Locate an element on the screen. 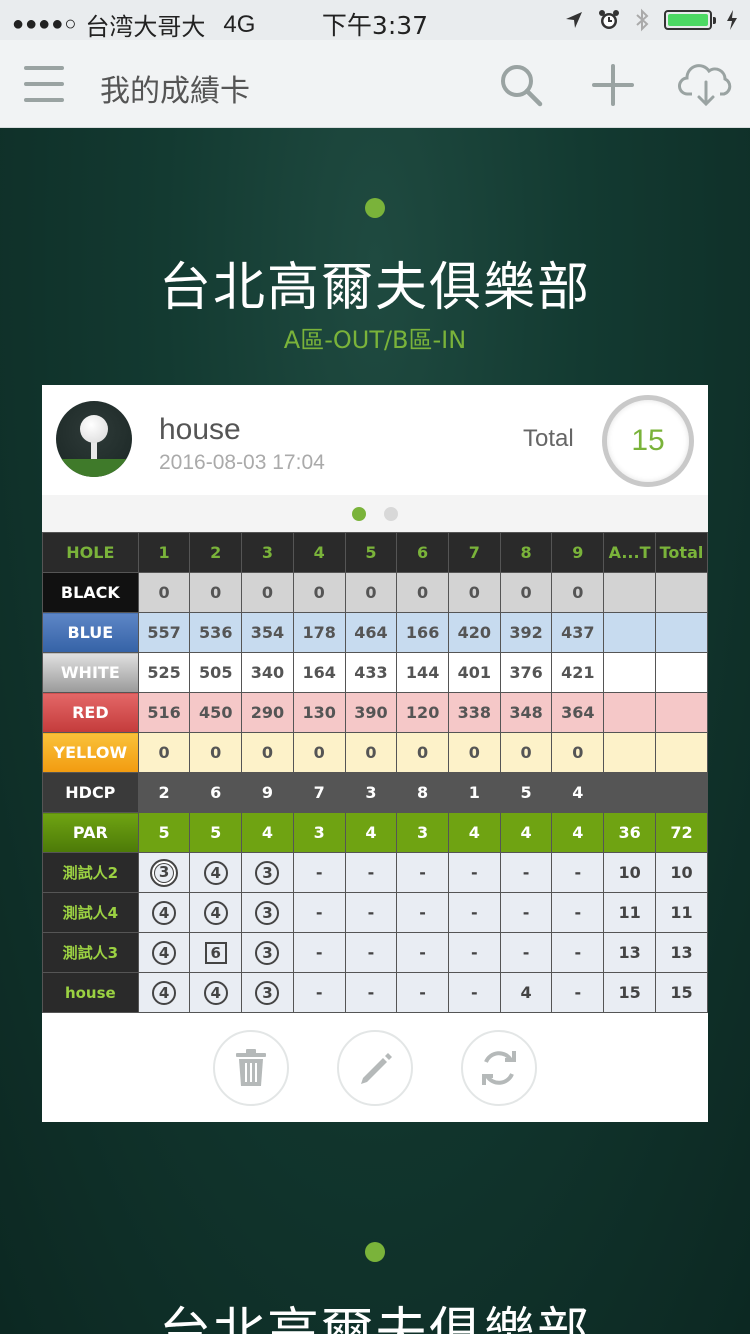 The height and width of the screenshot is (1334, 750). card-header: house 2016-08-03 17:04 Total 15 is located at coordinates (375, 440).